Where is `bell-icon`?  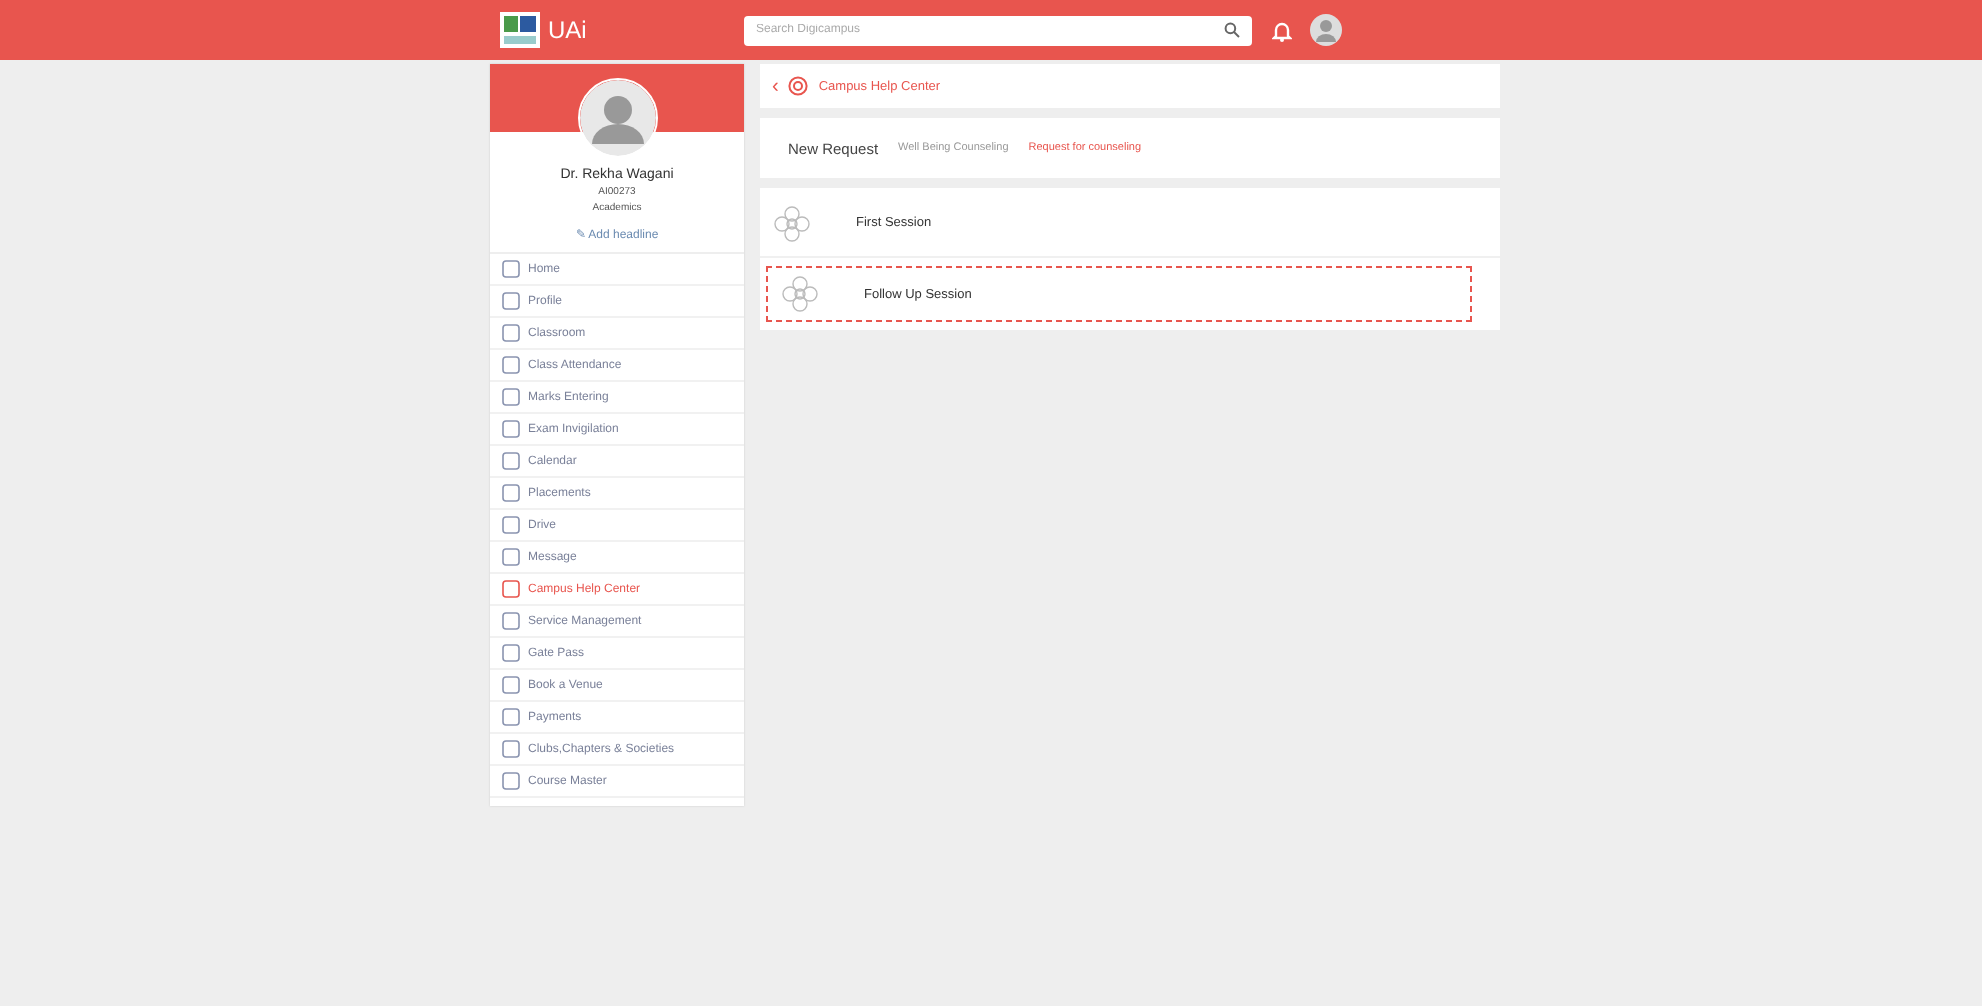
bell-icon is located at coordinates (1282, 30).